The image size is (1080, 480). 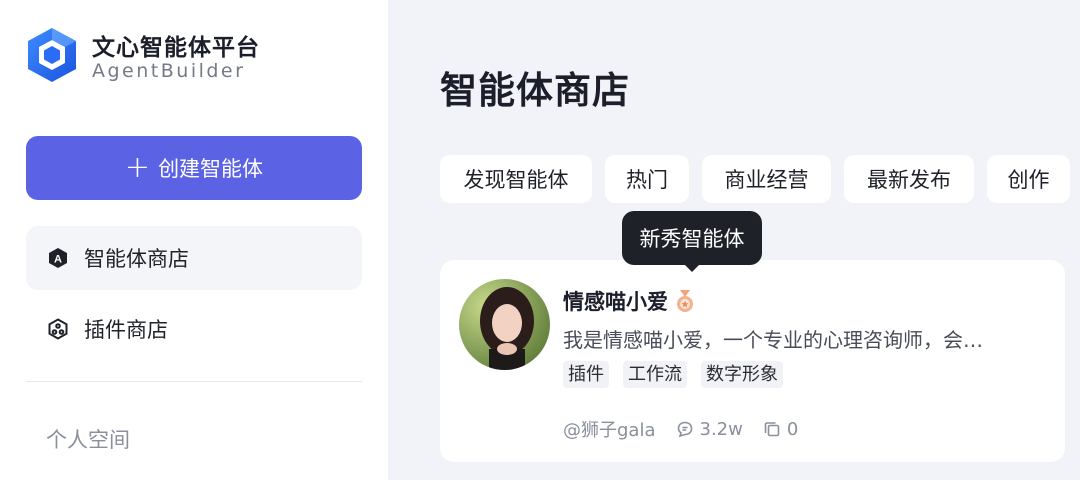 I want to click on tag: 数字形象, so click(x=742, y=374).